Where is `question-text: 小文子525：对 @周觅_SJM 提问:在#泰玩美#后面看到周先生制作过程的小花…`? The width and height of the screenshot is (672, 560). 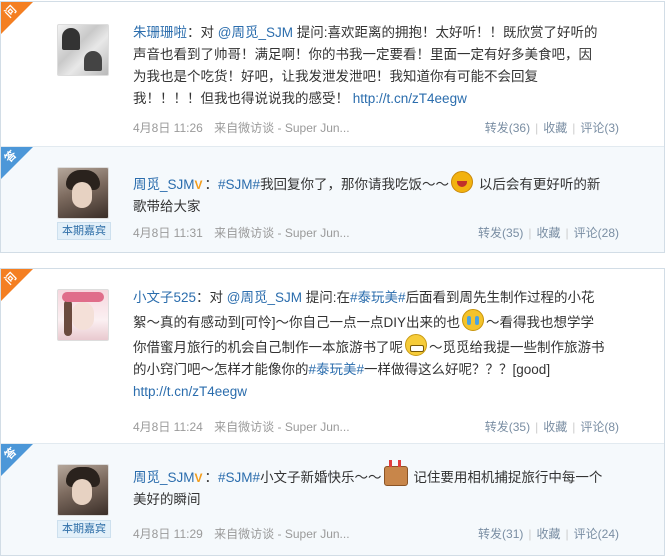 question-text: 小文子525：对 @周觅_SJM 提问:在#泰玩美#后面看到周先生制作过程的小花… is located at coordinates (369, 344).